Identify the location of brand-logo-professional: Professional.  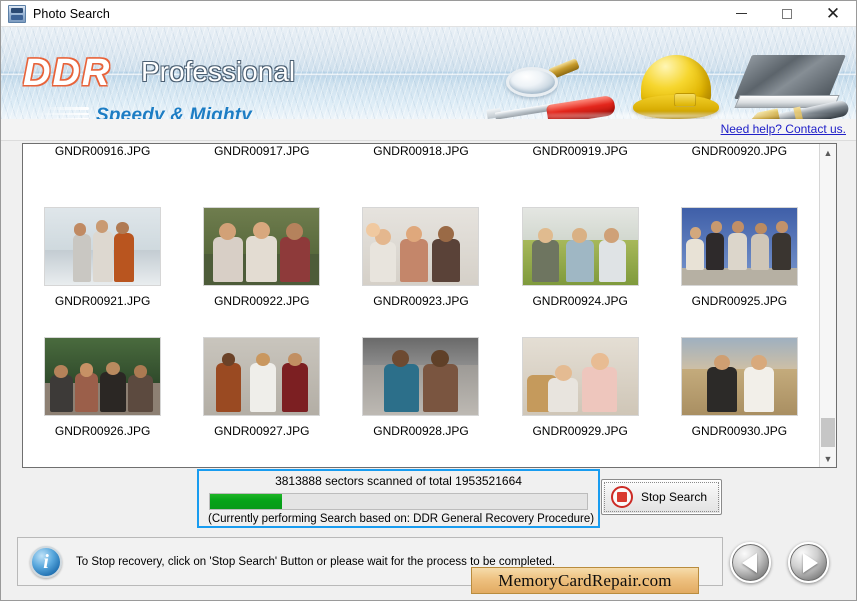
(218, 71).